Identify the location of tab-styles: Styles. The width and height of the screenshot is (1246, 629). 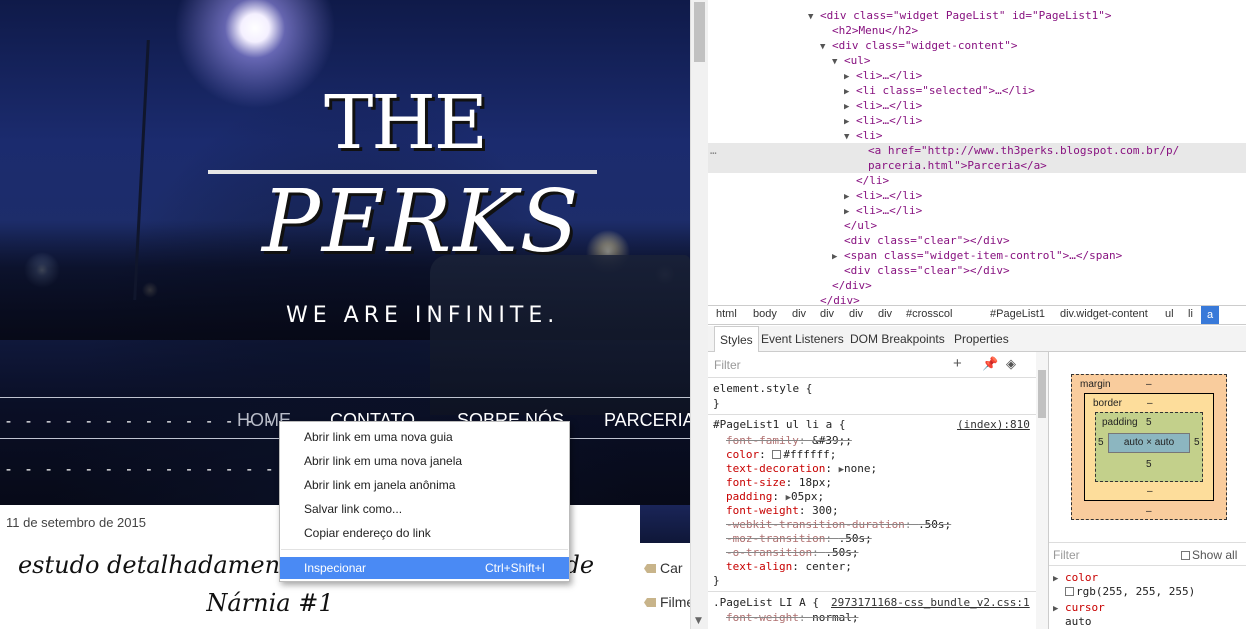
(736, 339).